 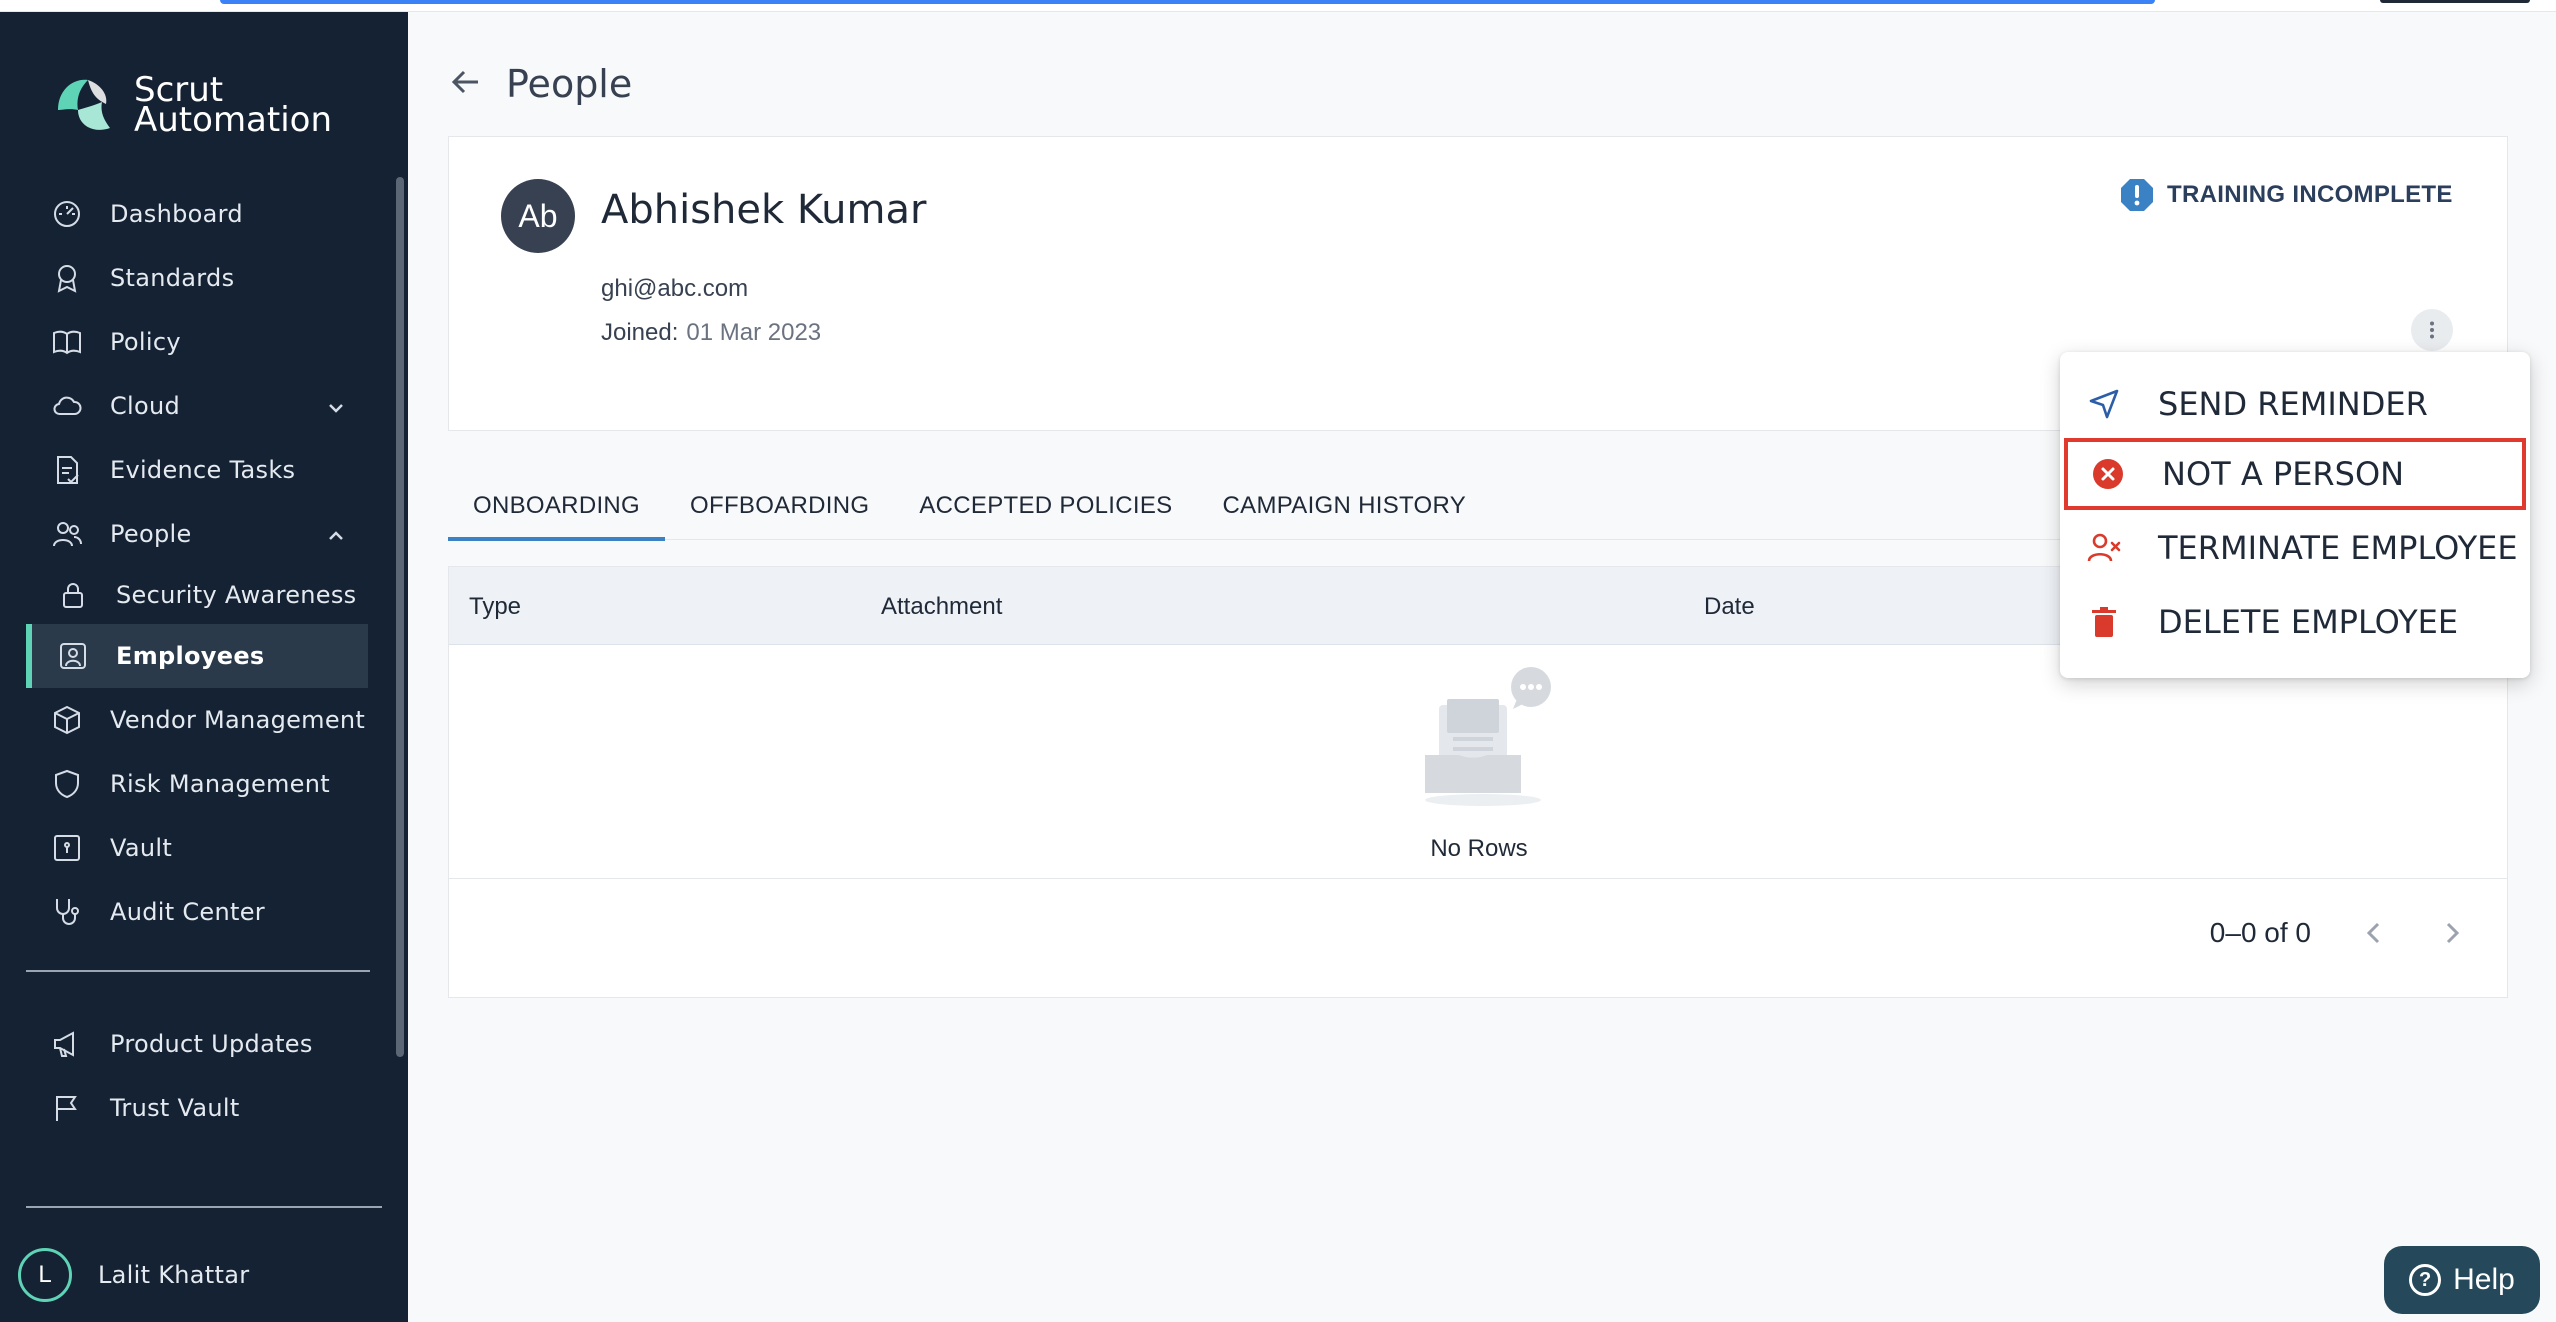 What do you see at coordinates (151, 534) in the screenshot?
I see `sidebar-item-label: People` at bounding box center [151, 534].